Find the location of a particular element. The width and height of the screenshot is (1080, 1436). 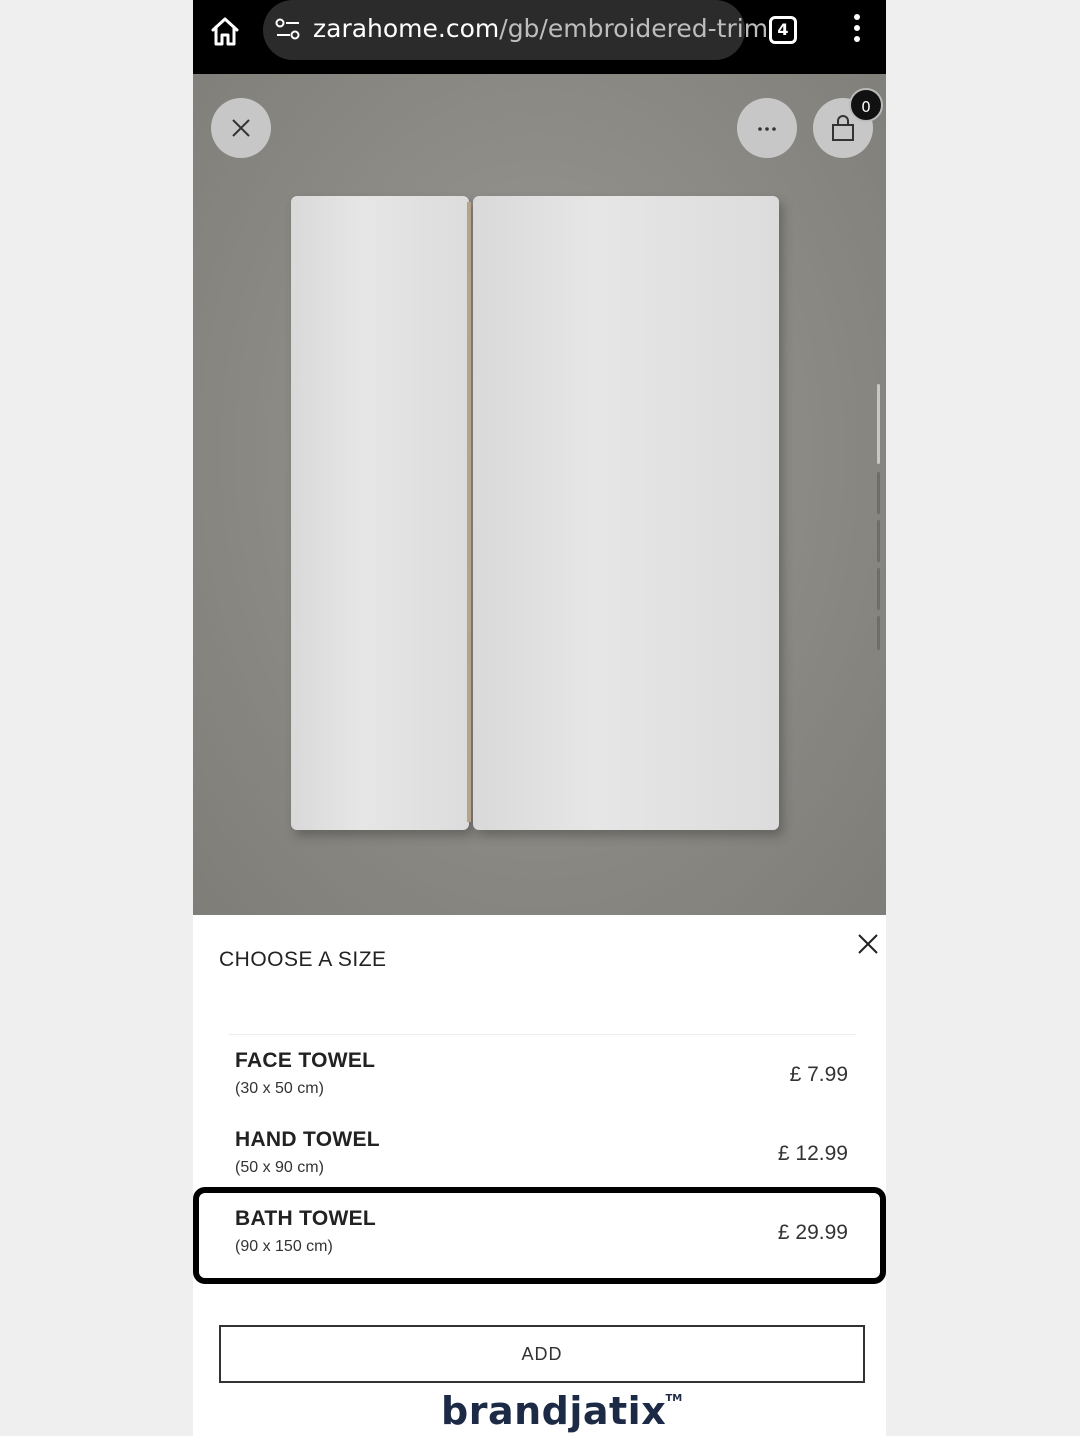

bag-count-badge: 0 is located at coordinates (866, 105).